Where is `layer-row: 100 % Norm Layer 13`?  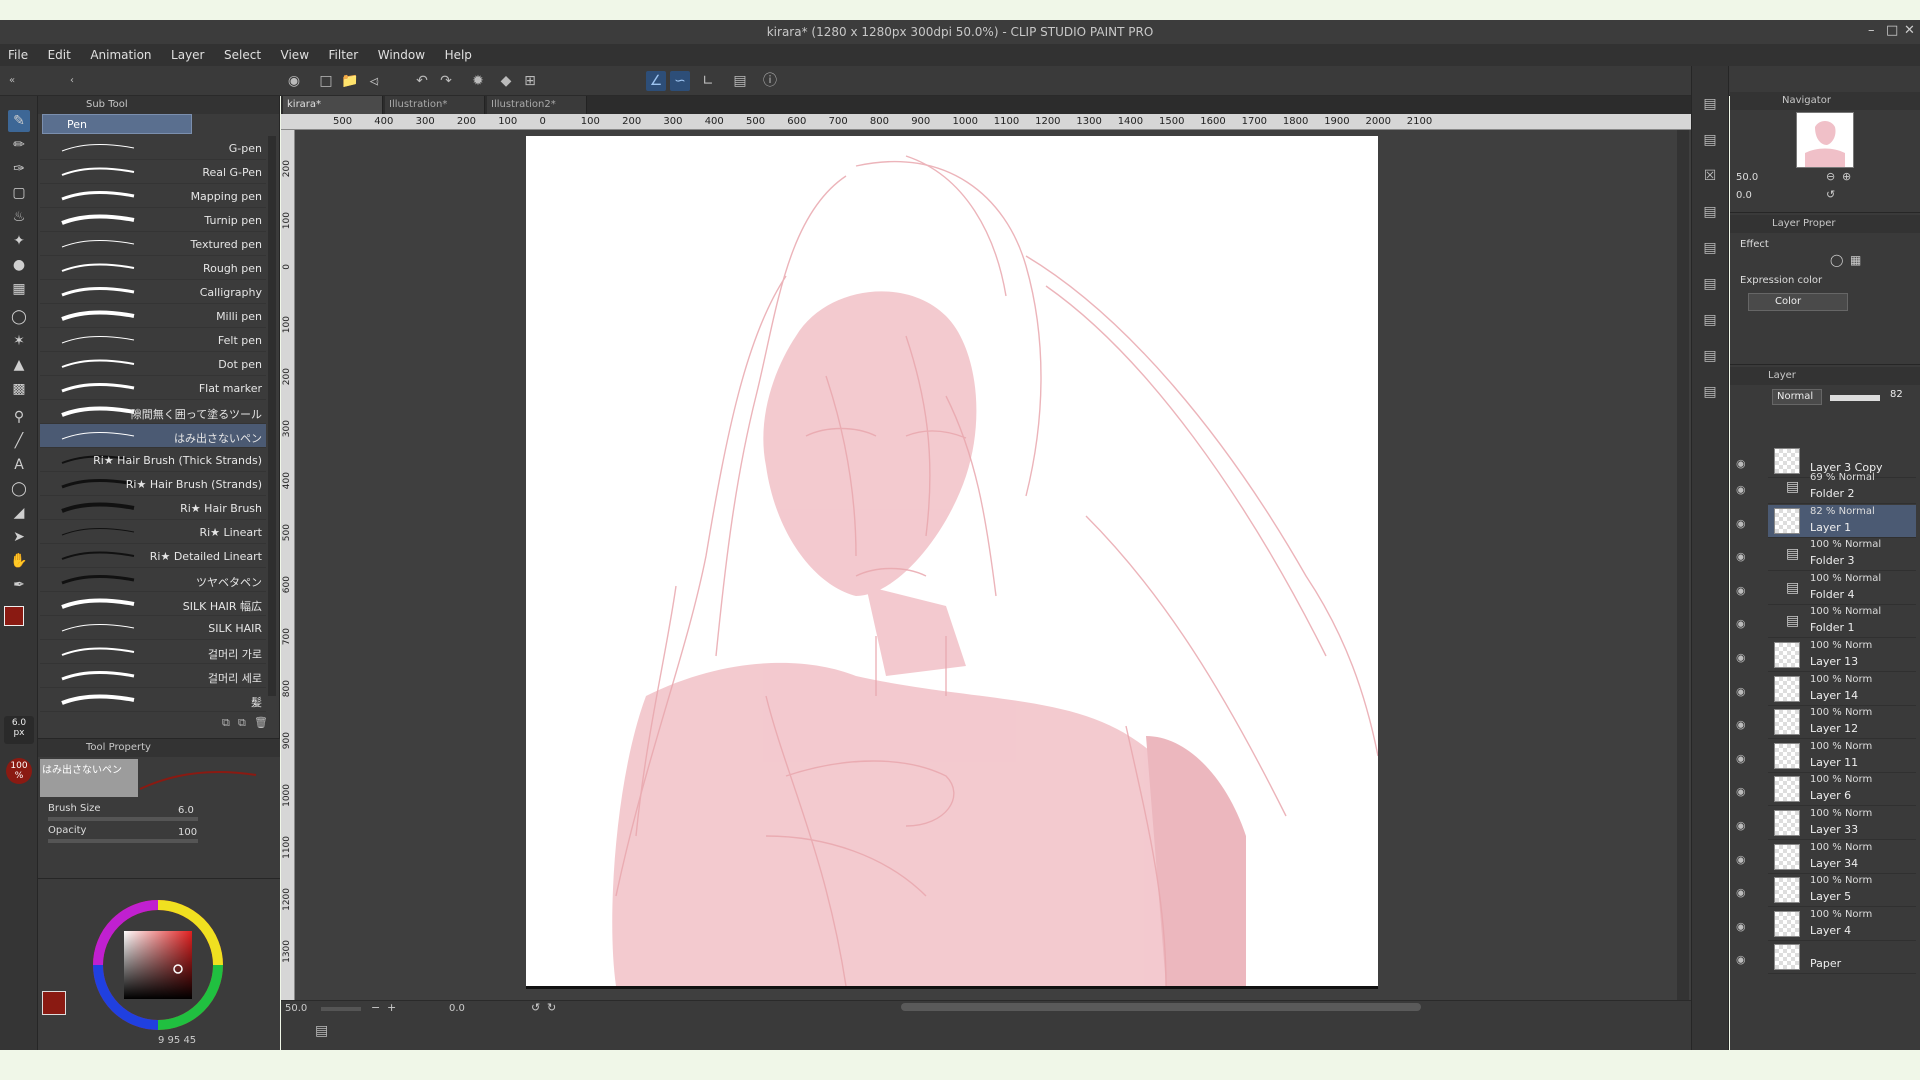 layer-row: 100 % Norm Layer 13 is located at coordinates (1842, 655).